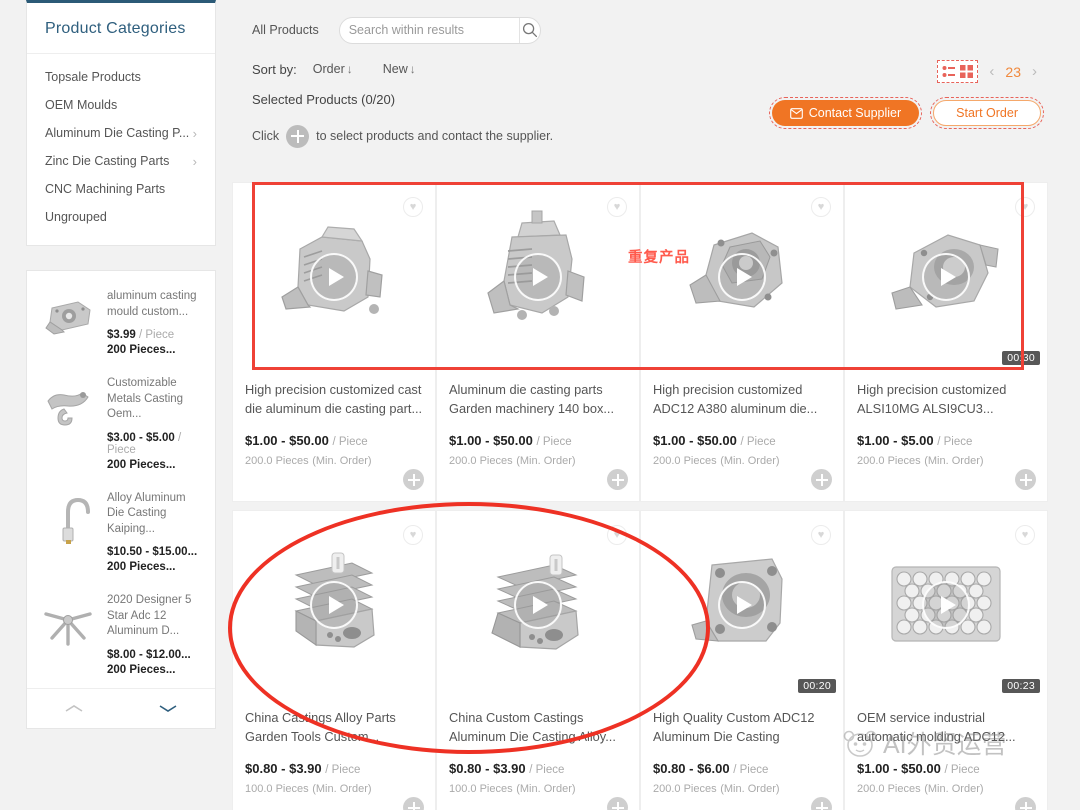 This screenshot has width=1080, height=810. Describe the element at coordinates (987, 113) in the screenshot. I see `start-order-button: Start Order` at that location.